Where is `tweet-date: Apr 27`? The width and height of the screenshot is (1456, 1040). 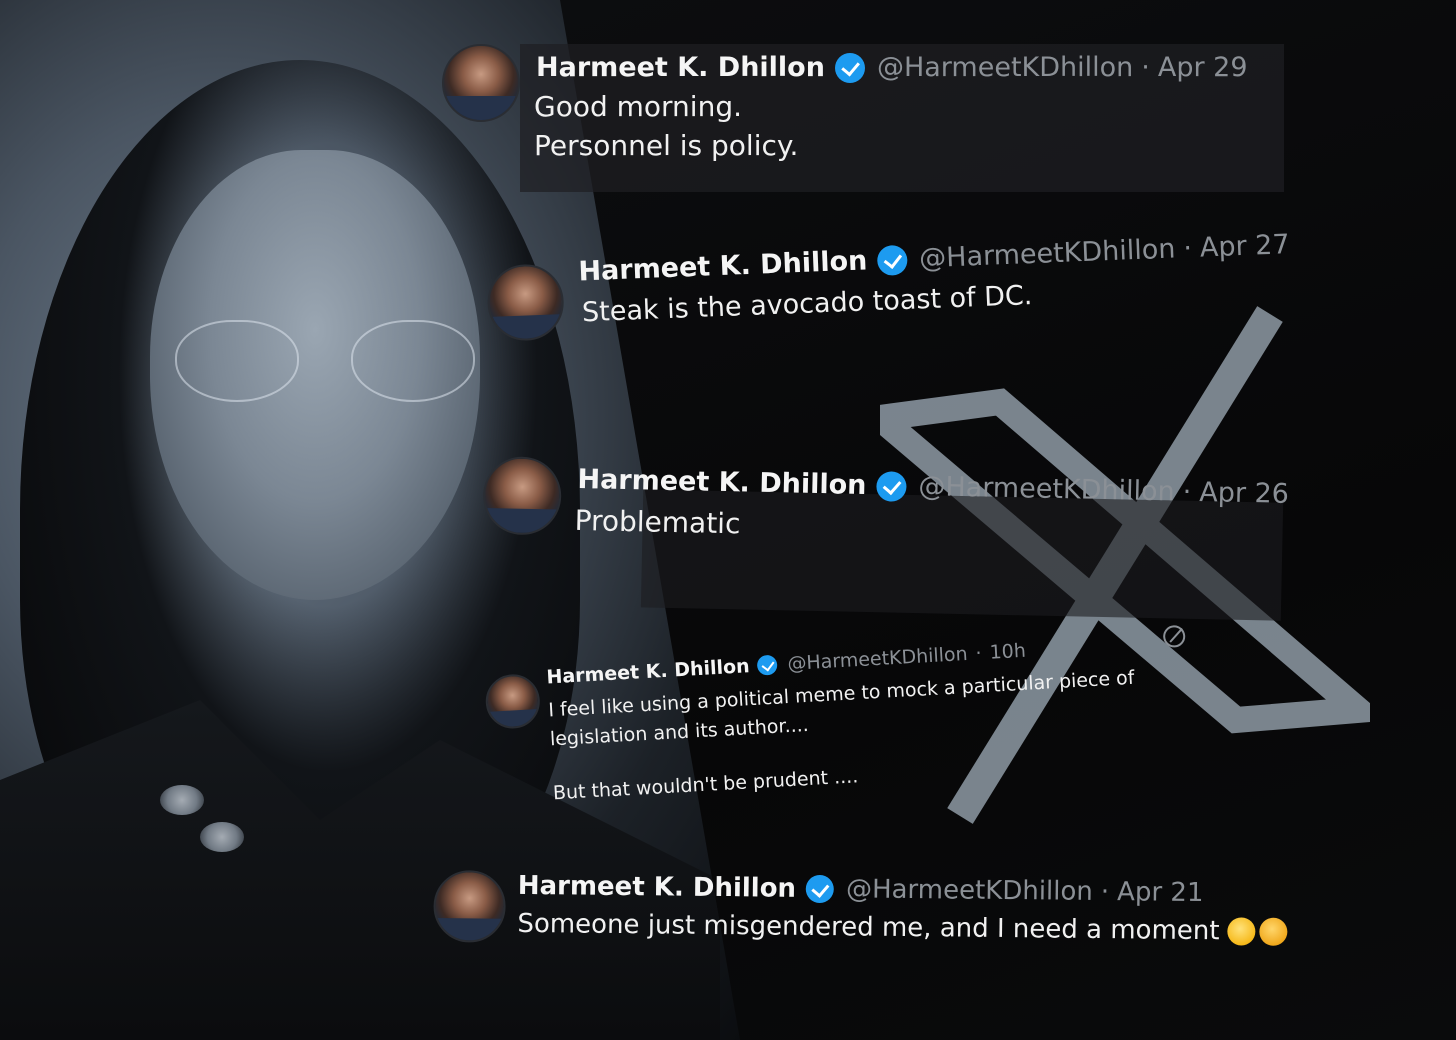
tweet-date: Apr 27 is located at coordinates (1244, 246).